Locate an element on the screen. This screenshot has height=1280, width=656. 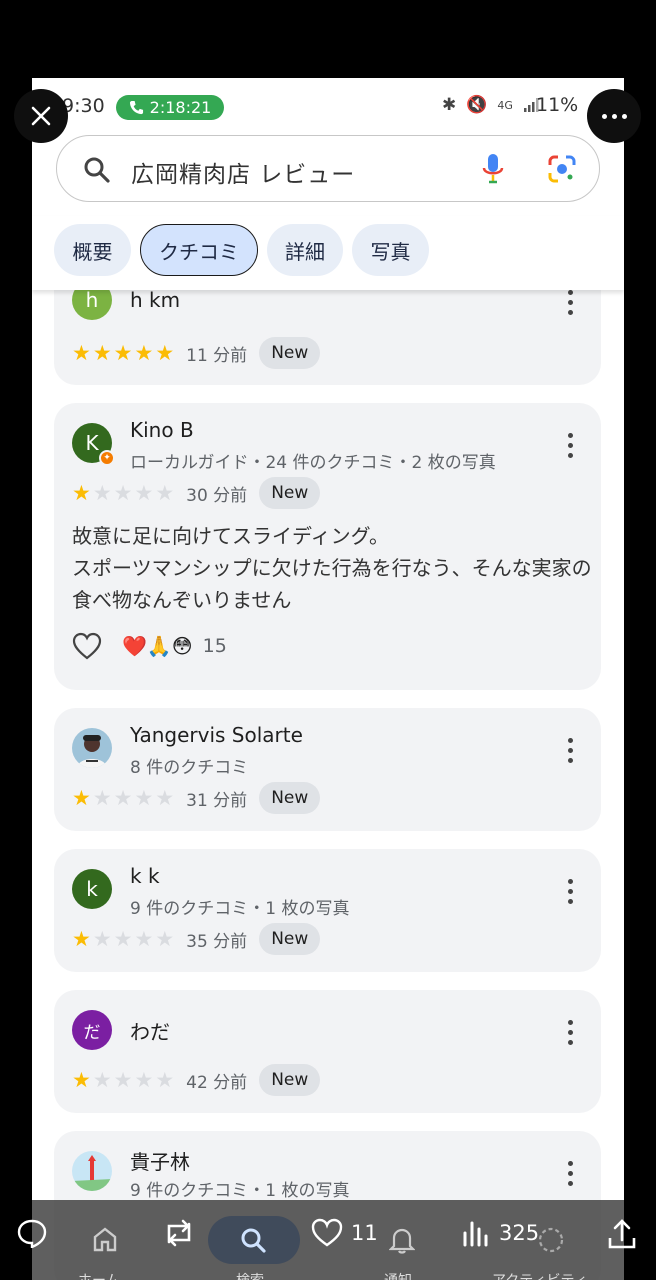
reviewer-avatar: k is located at coordinates (92, 889).